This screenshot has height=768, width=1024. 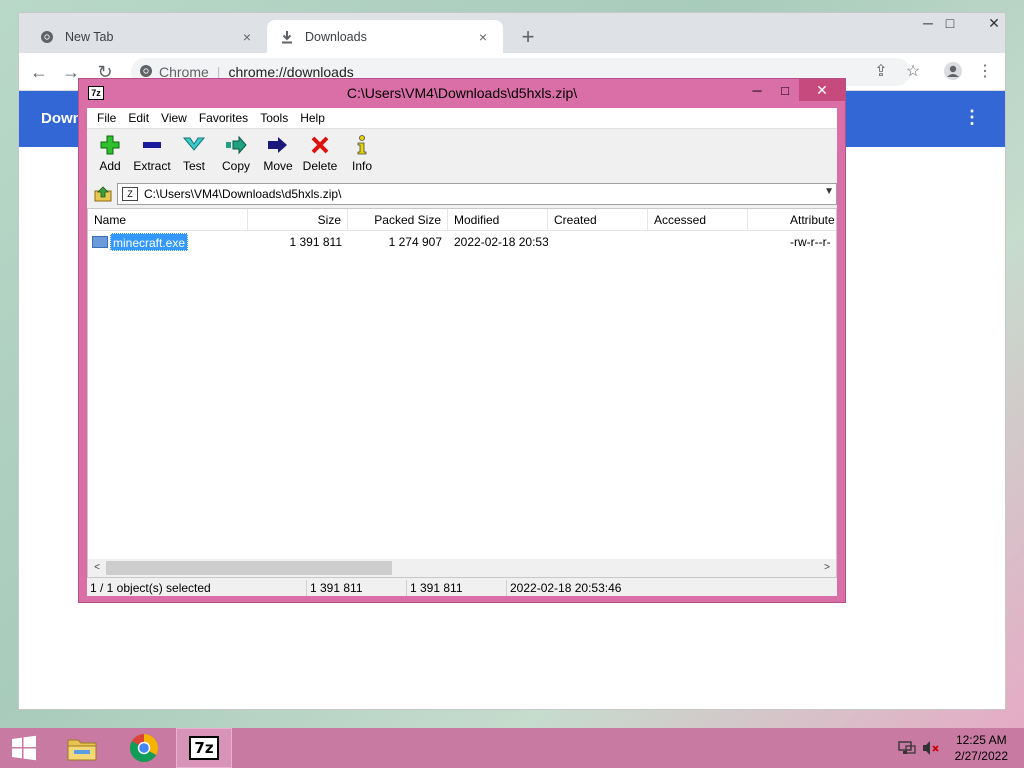 What do you see at coordinates (316, 242) in the screenshot?
I see `file-size: 1 391 811` at bounding box center [316, 242].